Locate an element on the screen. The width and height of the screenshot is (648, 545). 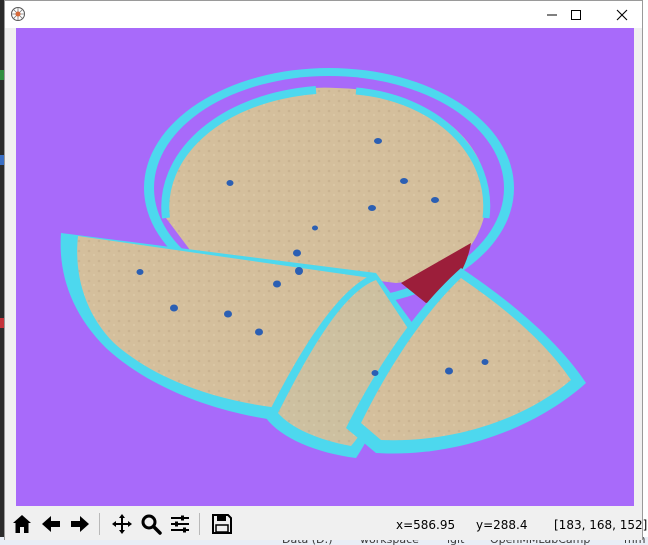
back-button is located at coordinates (51, 524).